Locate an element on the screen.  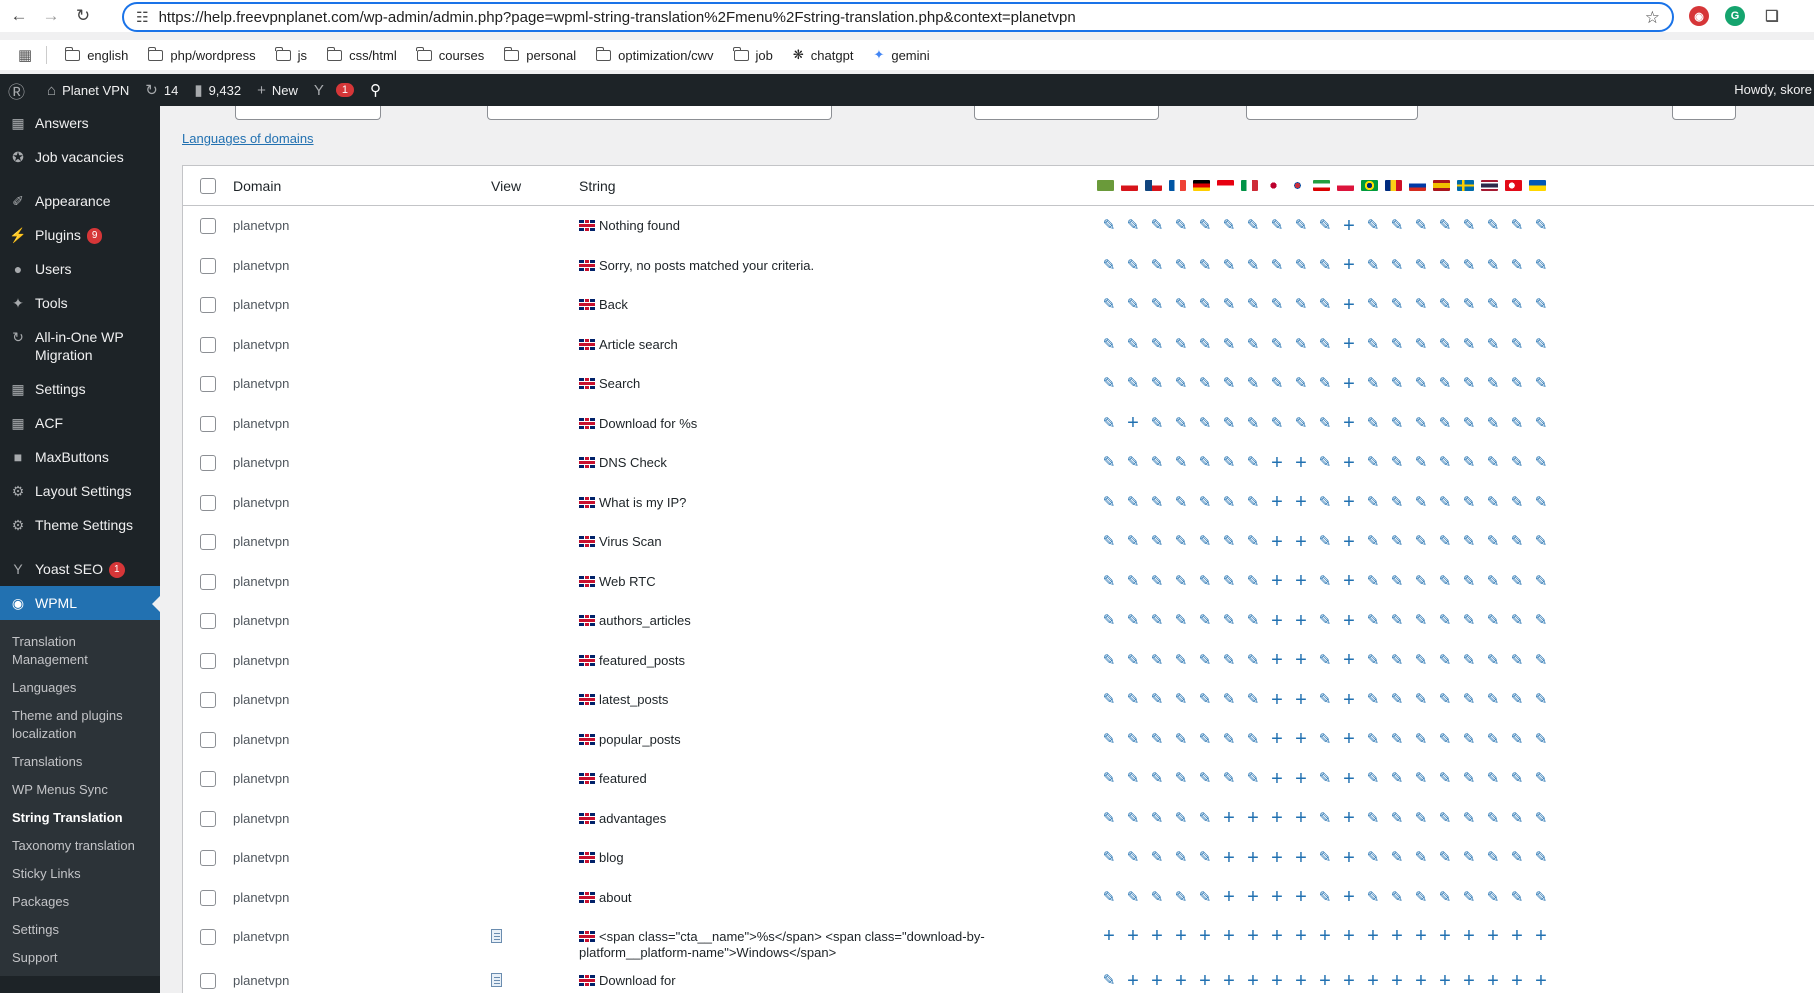
submenu-item-translation-management: Translation Management is located at coordinates (80, 651).